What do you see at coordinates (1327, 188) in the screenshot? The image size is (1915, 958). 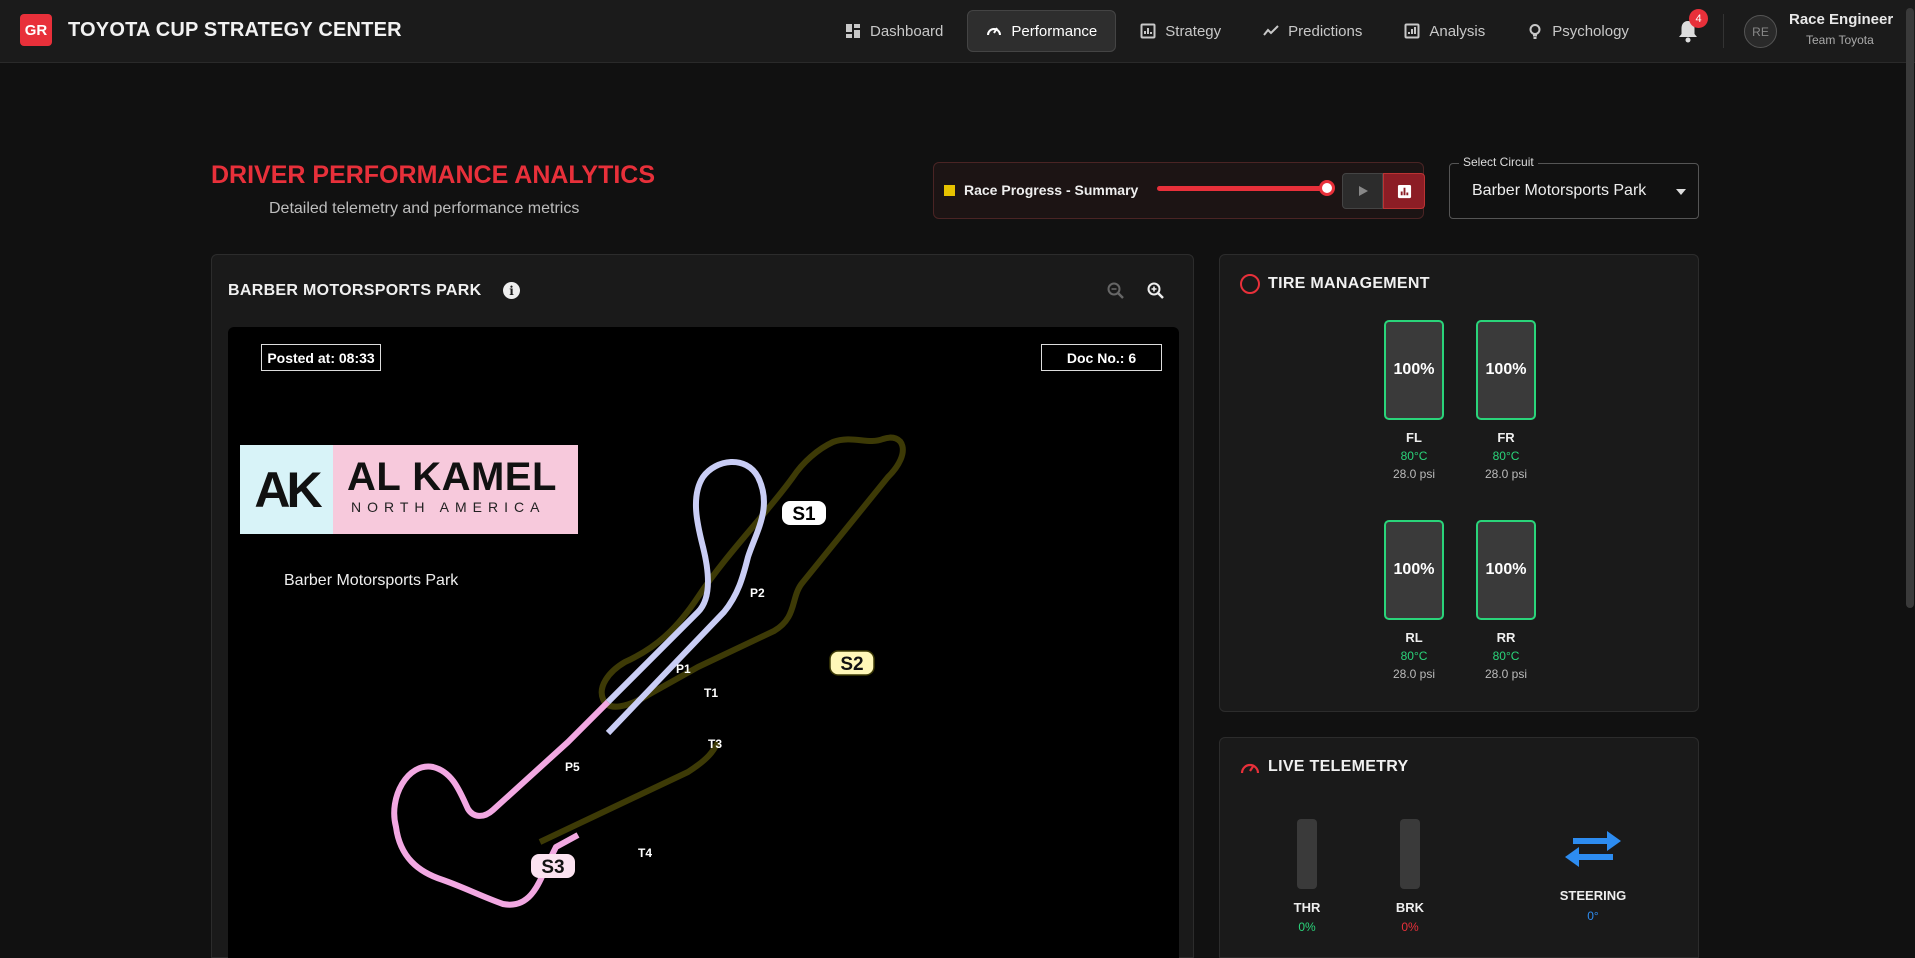 I see `race-progress-slider-thumb` at bounding box center [1327, 188].